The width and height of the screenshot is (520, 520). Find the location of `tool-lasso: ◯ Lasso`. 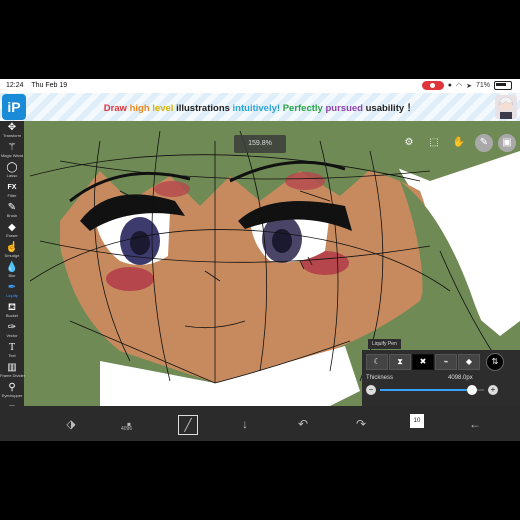

tool-lasso: ◯ Lasso is located at coordinates (12, 170).